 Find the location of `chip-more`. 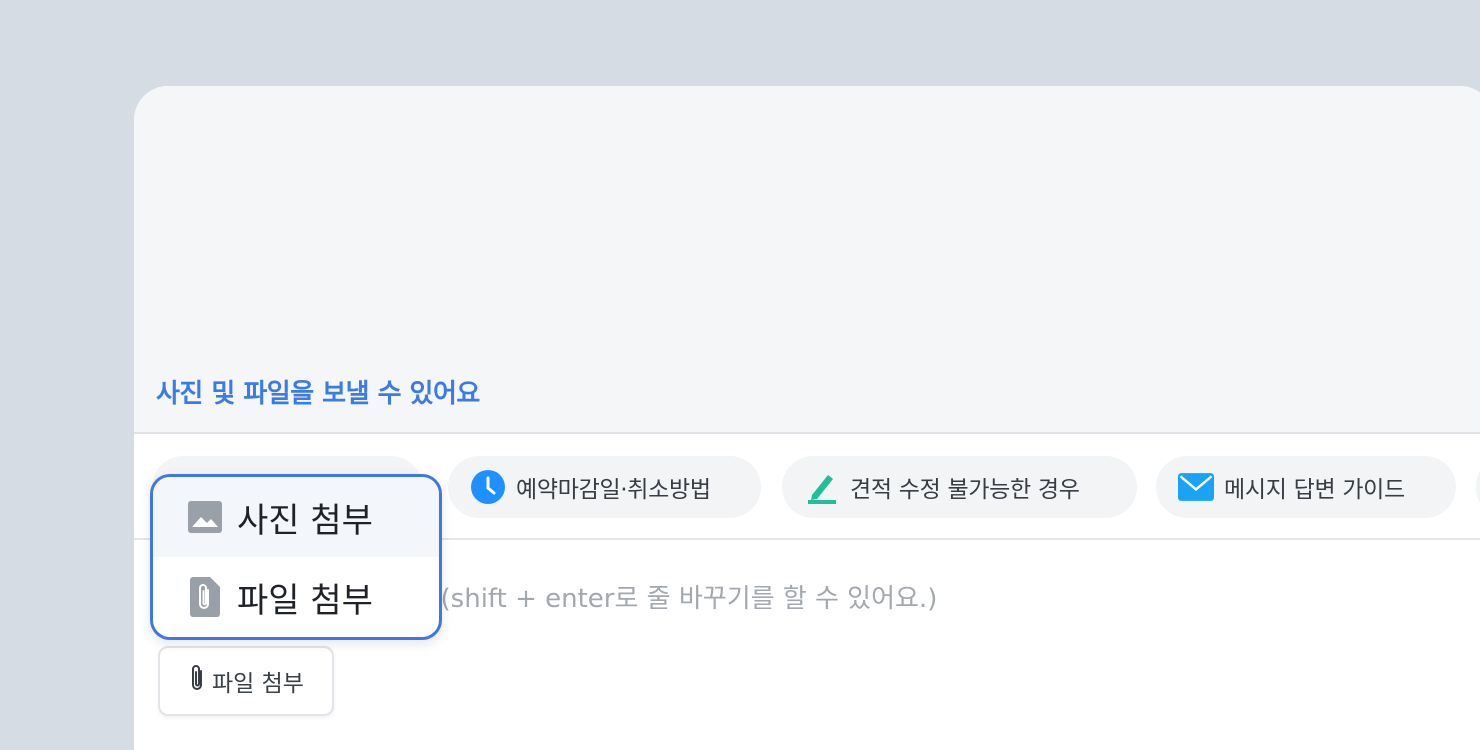

chip-more is located at coordinates (1478, 487).